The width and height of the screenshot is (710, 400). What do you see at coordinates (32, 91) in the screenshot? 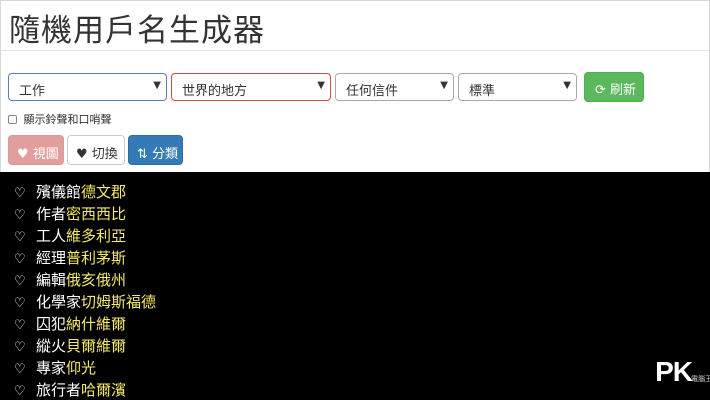
I see `occupation-select-value: 工作` at bounding box center [32, 91].